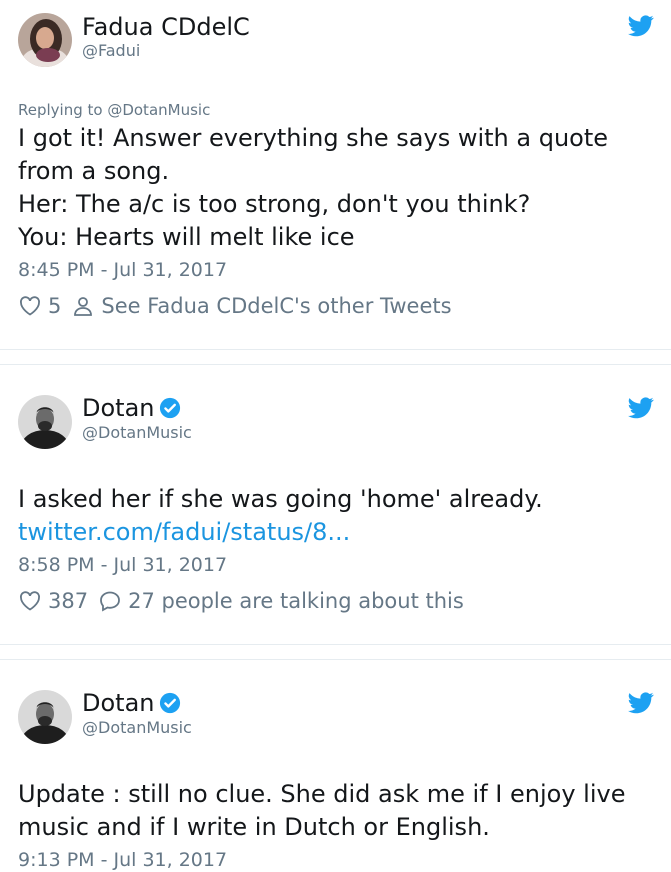 This screenshot has height=872, width=671. Describe the element at coordinates (68, 601) in the screenshot. I see `like-count: 387` at that location.